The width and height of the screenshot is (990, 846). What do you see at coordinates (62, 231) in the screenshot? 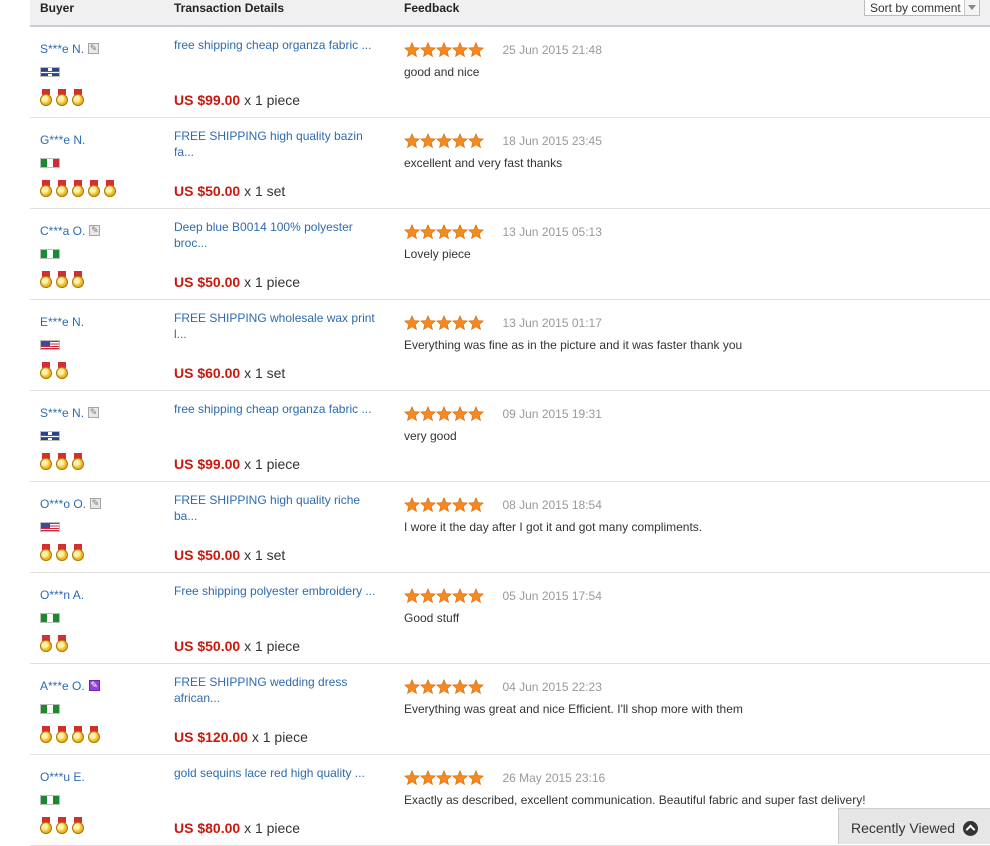
I see `buyer-name-link: C***a O.` at bounding box center [62, 231].